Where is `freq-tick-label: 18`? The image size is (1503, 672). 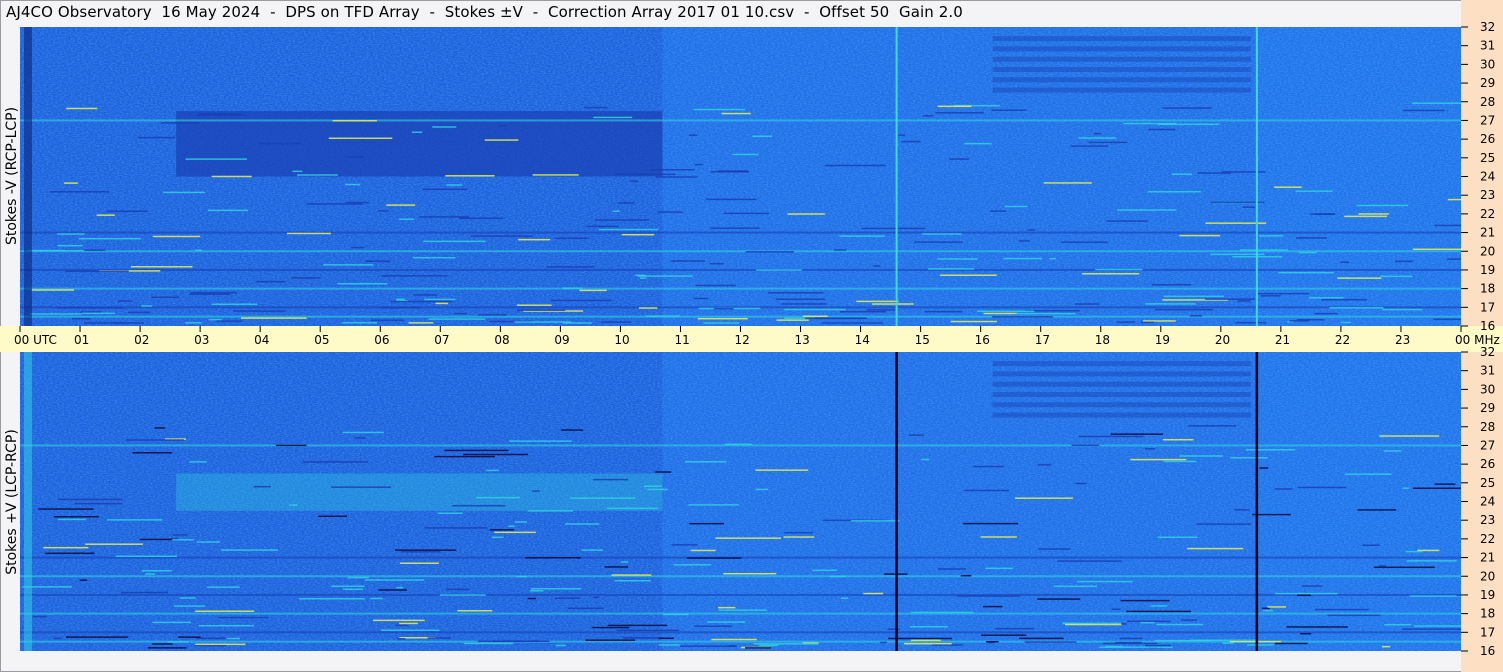
freq-tick-label: 18 is located at coordinates (1487, 289).